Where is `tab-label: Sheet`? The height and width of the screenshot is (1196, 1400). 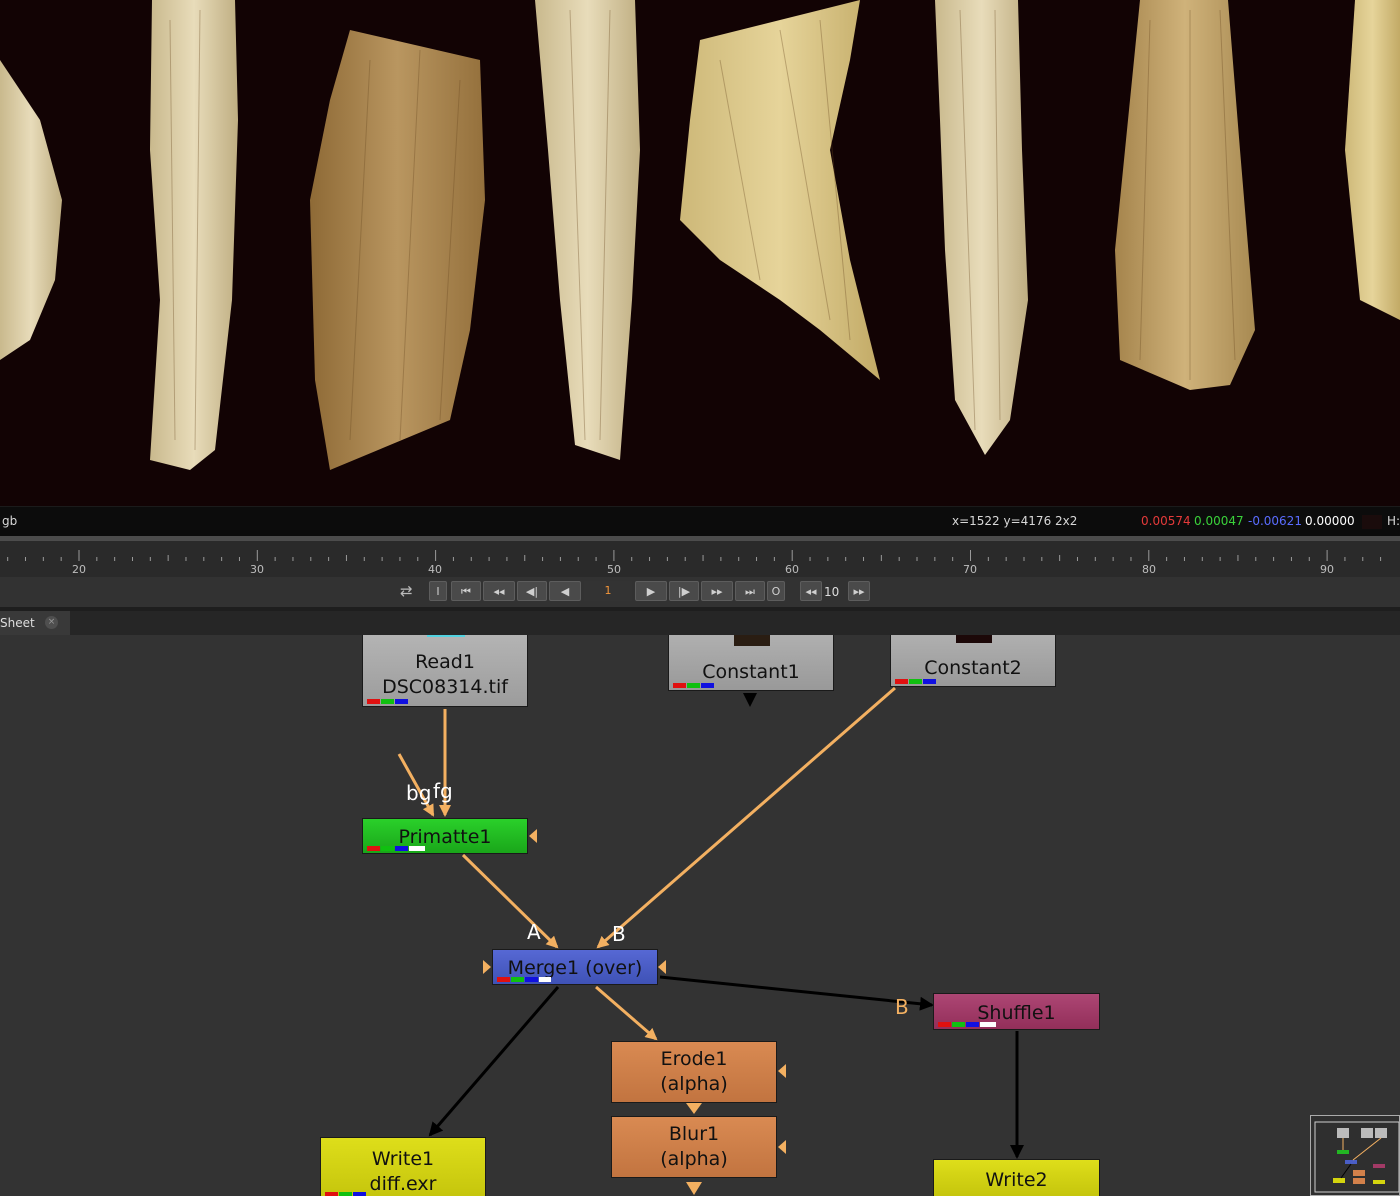 tab-label: Sheet is located at coordinates (17, 623).